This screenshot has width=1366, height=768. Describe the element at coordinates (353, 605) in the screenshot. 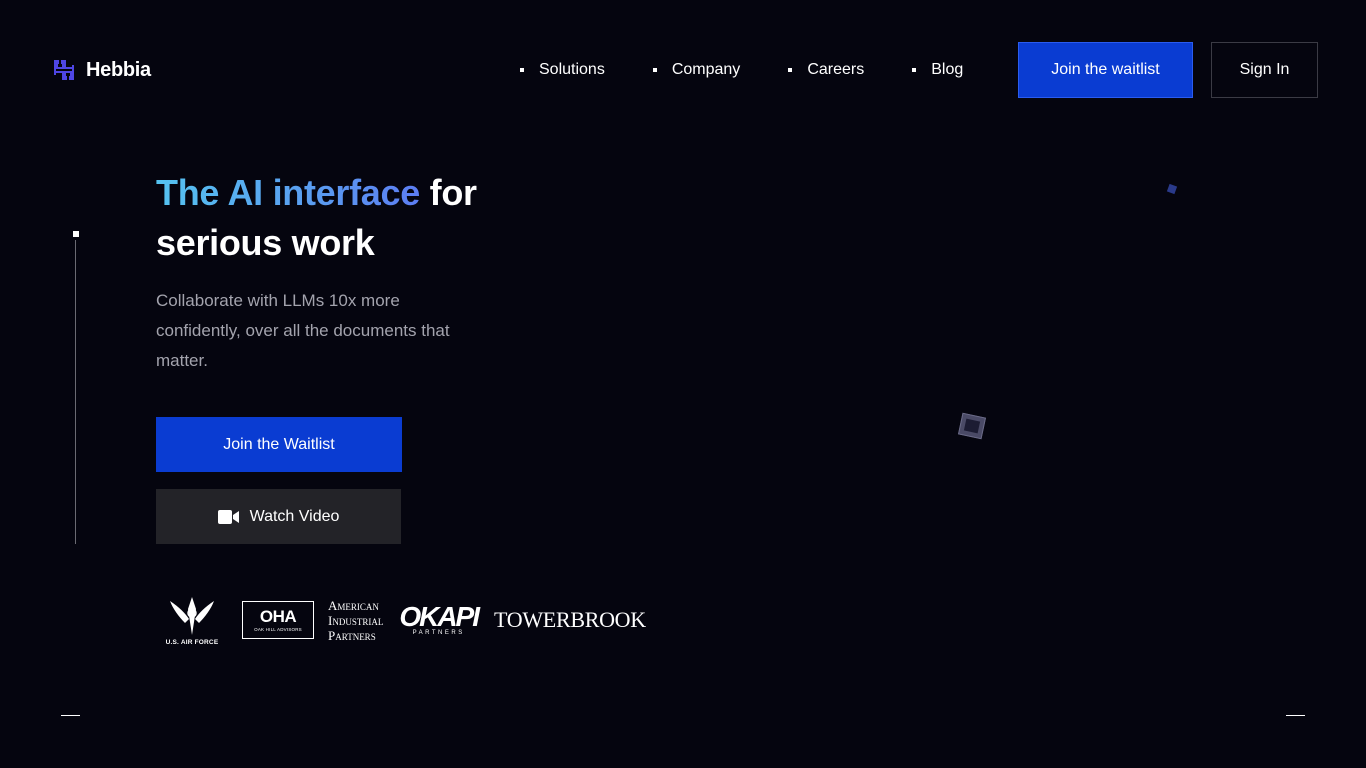

I see `aip-line: American` at that location.